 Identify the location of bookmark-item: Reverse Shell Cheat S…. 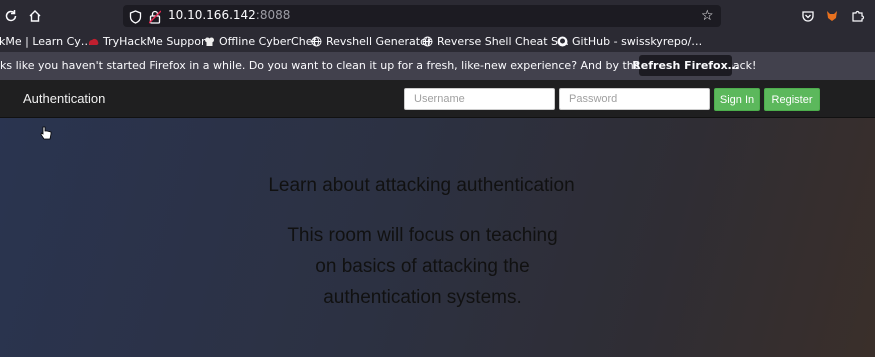
(495, 41).